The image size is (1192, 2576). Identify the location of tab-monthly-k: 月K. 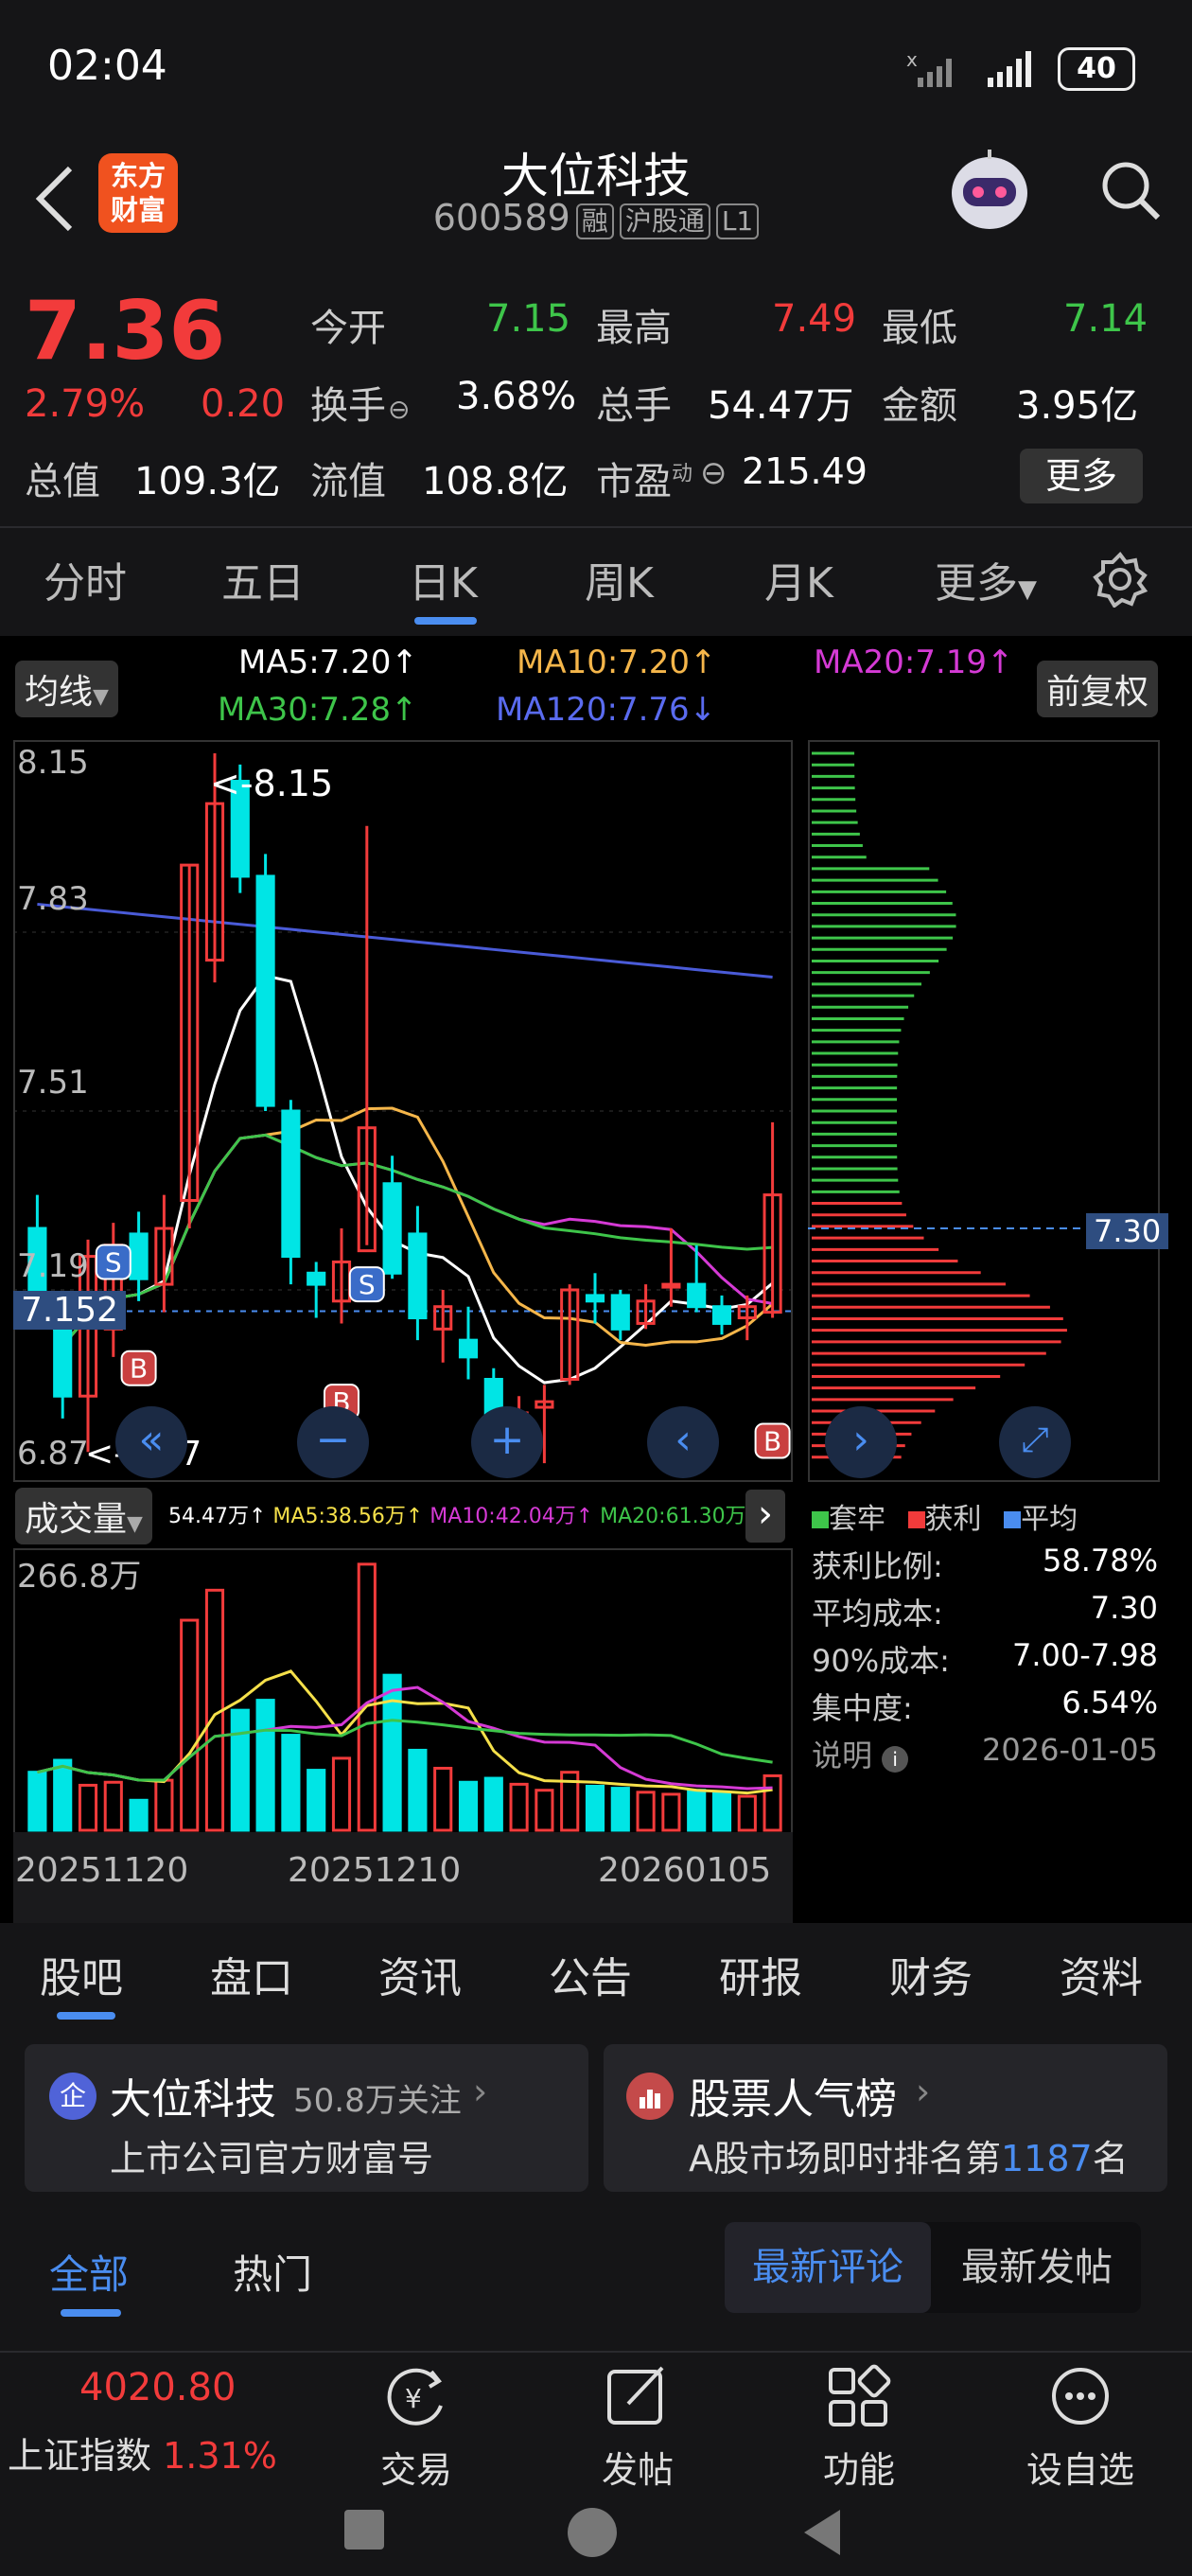
(798, 579).